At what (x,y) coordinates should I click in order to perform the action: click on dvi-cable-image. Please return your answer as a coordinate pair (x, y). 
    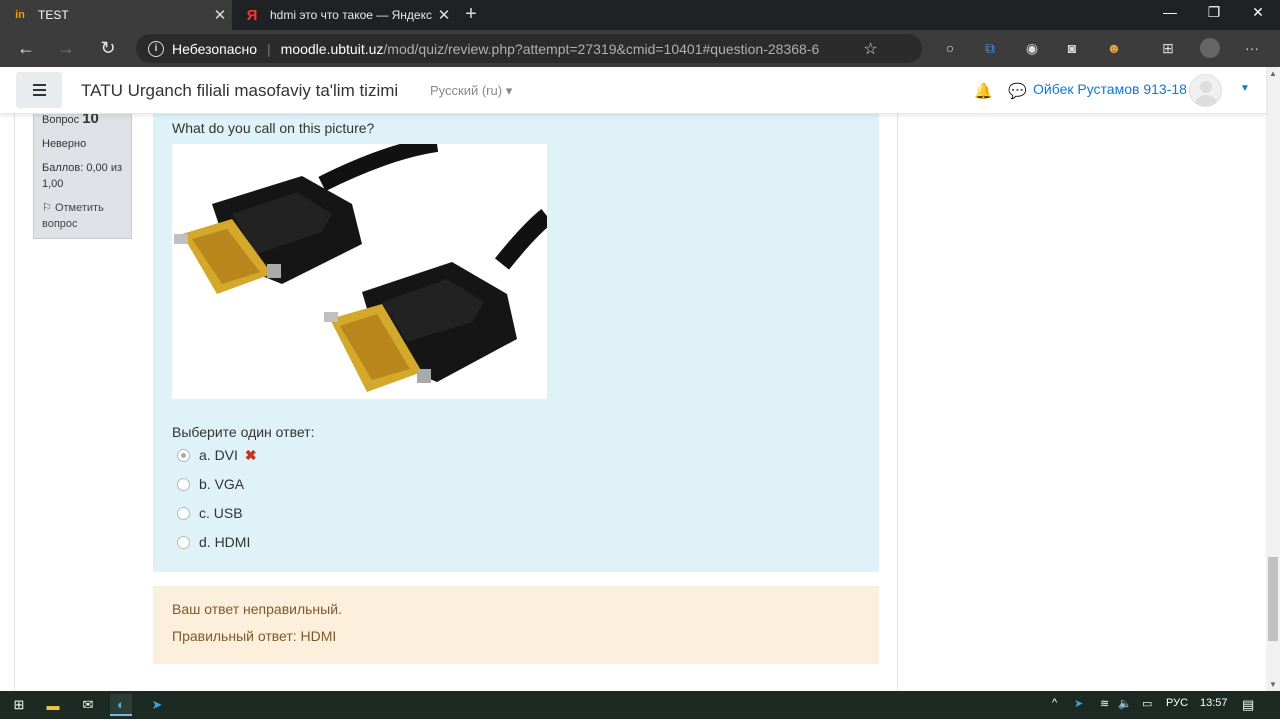
    Looking at the image, I should click on (363, 264).